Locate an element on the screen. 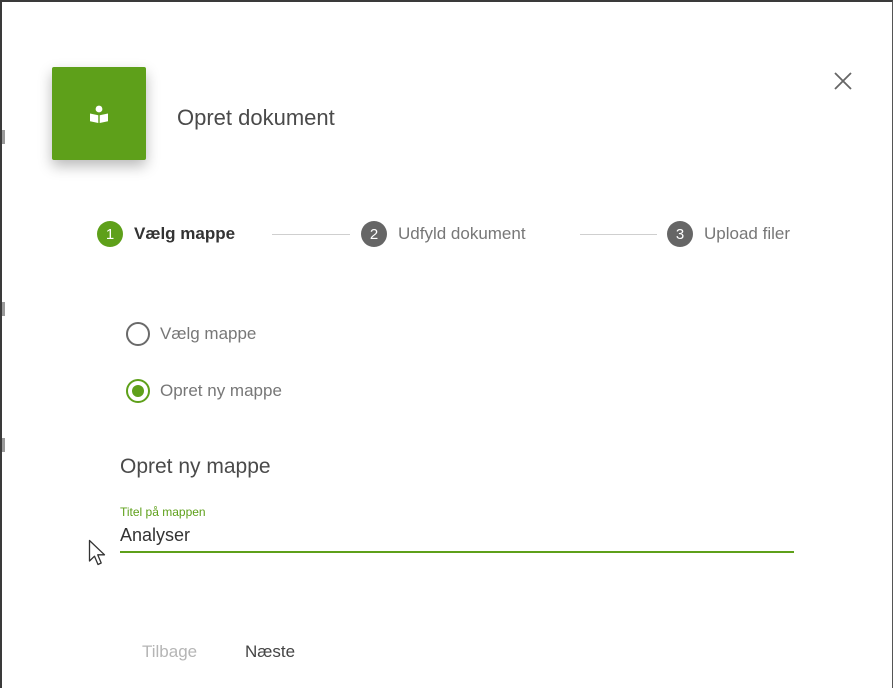  close-icon is located at coordinates (843, 81).